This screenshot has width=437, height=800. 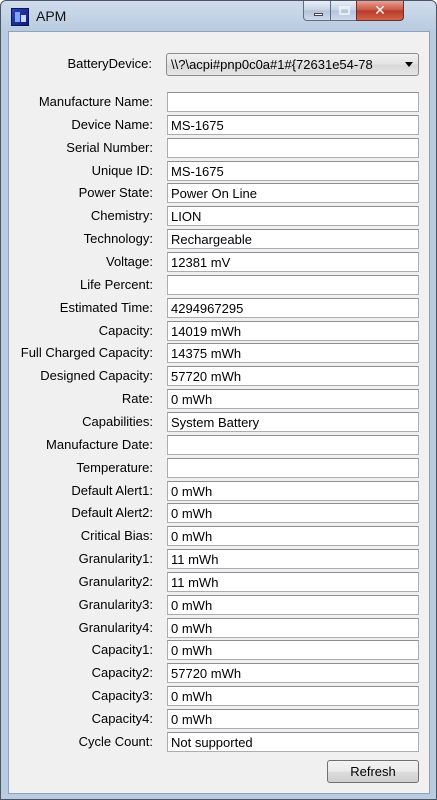 I want to click on field-label: Technology:, so click(x=118, y=239).